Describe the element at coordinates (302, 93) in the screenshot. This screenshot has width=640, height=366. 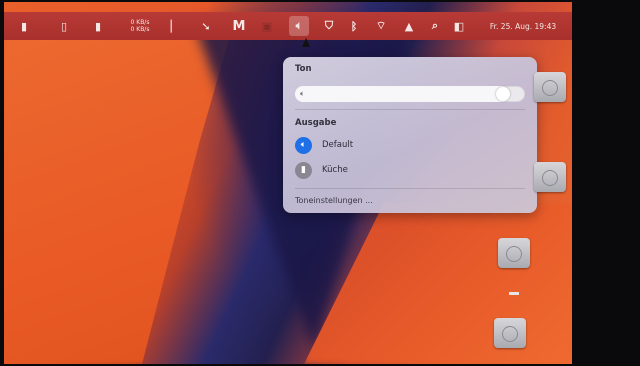
I see `volume-speaker-icon: 🔈︎` at that location.